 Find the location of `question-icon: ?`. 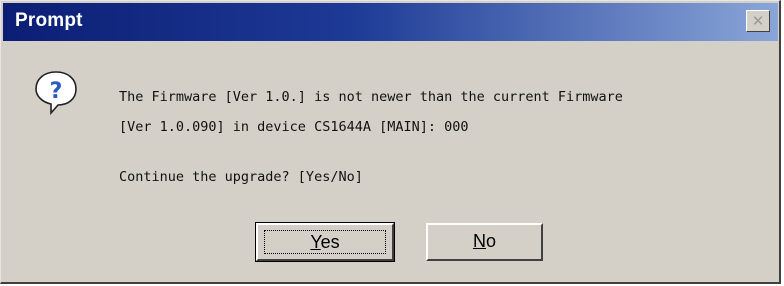

question-icon: ? is located at coordinates (56, 93).